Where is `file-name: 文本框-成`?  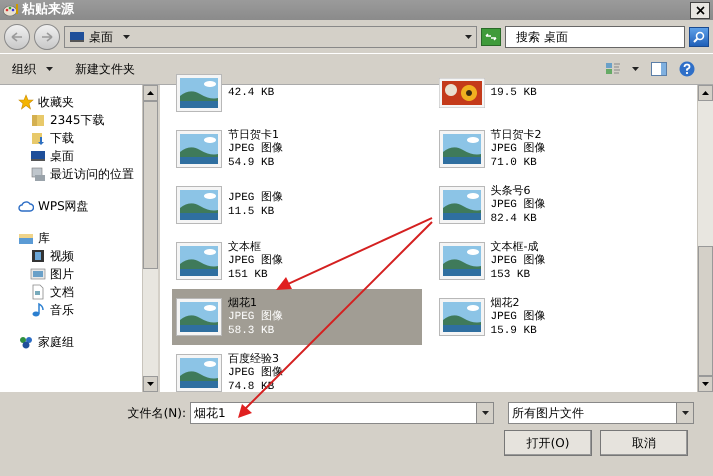 file-name: 文本框-成 is located at coordinates (515, 247).